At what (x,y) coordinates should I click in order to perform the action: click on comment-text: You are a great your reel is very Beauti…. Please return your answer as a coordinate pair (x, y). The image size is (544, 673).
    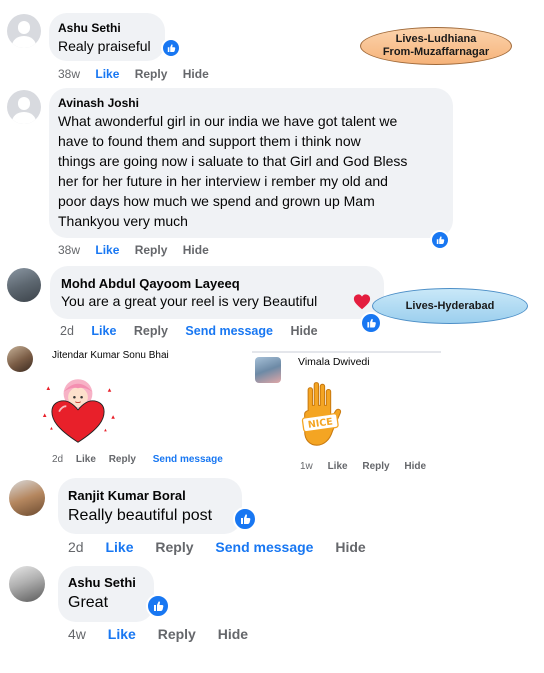
    Looking at the image, I should click on (189, 301).